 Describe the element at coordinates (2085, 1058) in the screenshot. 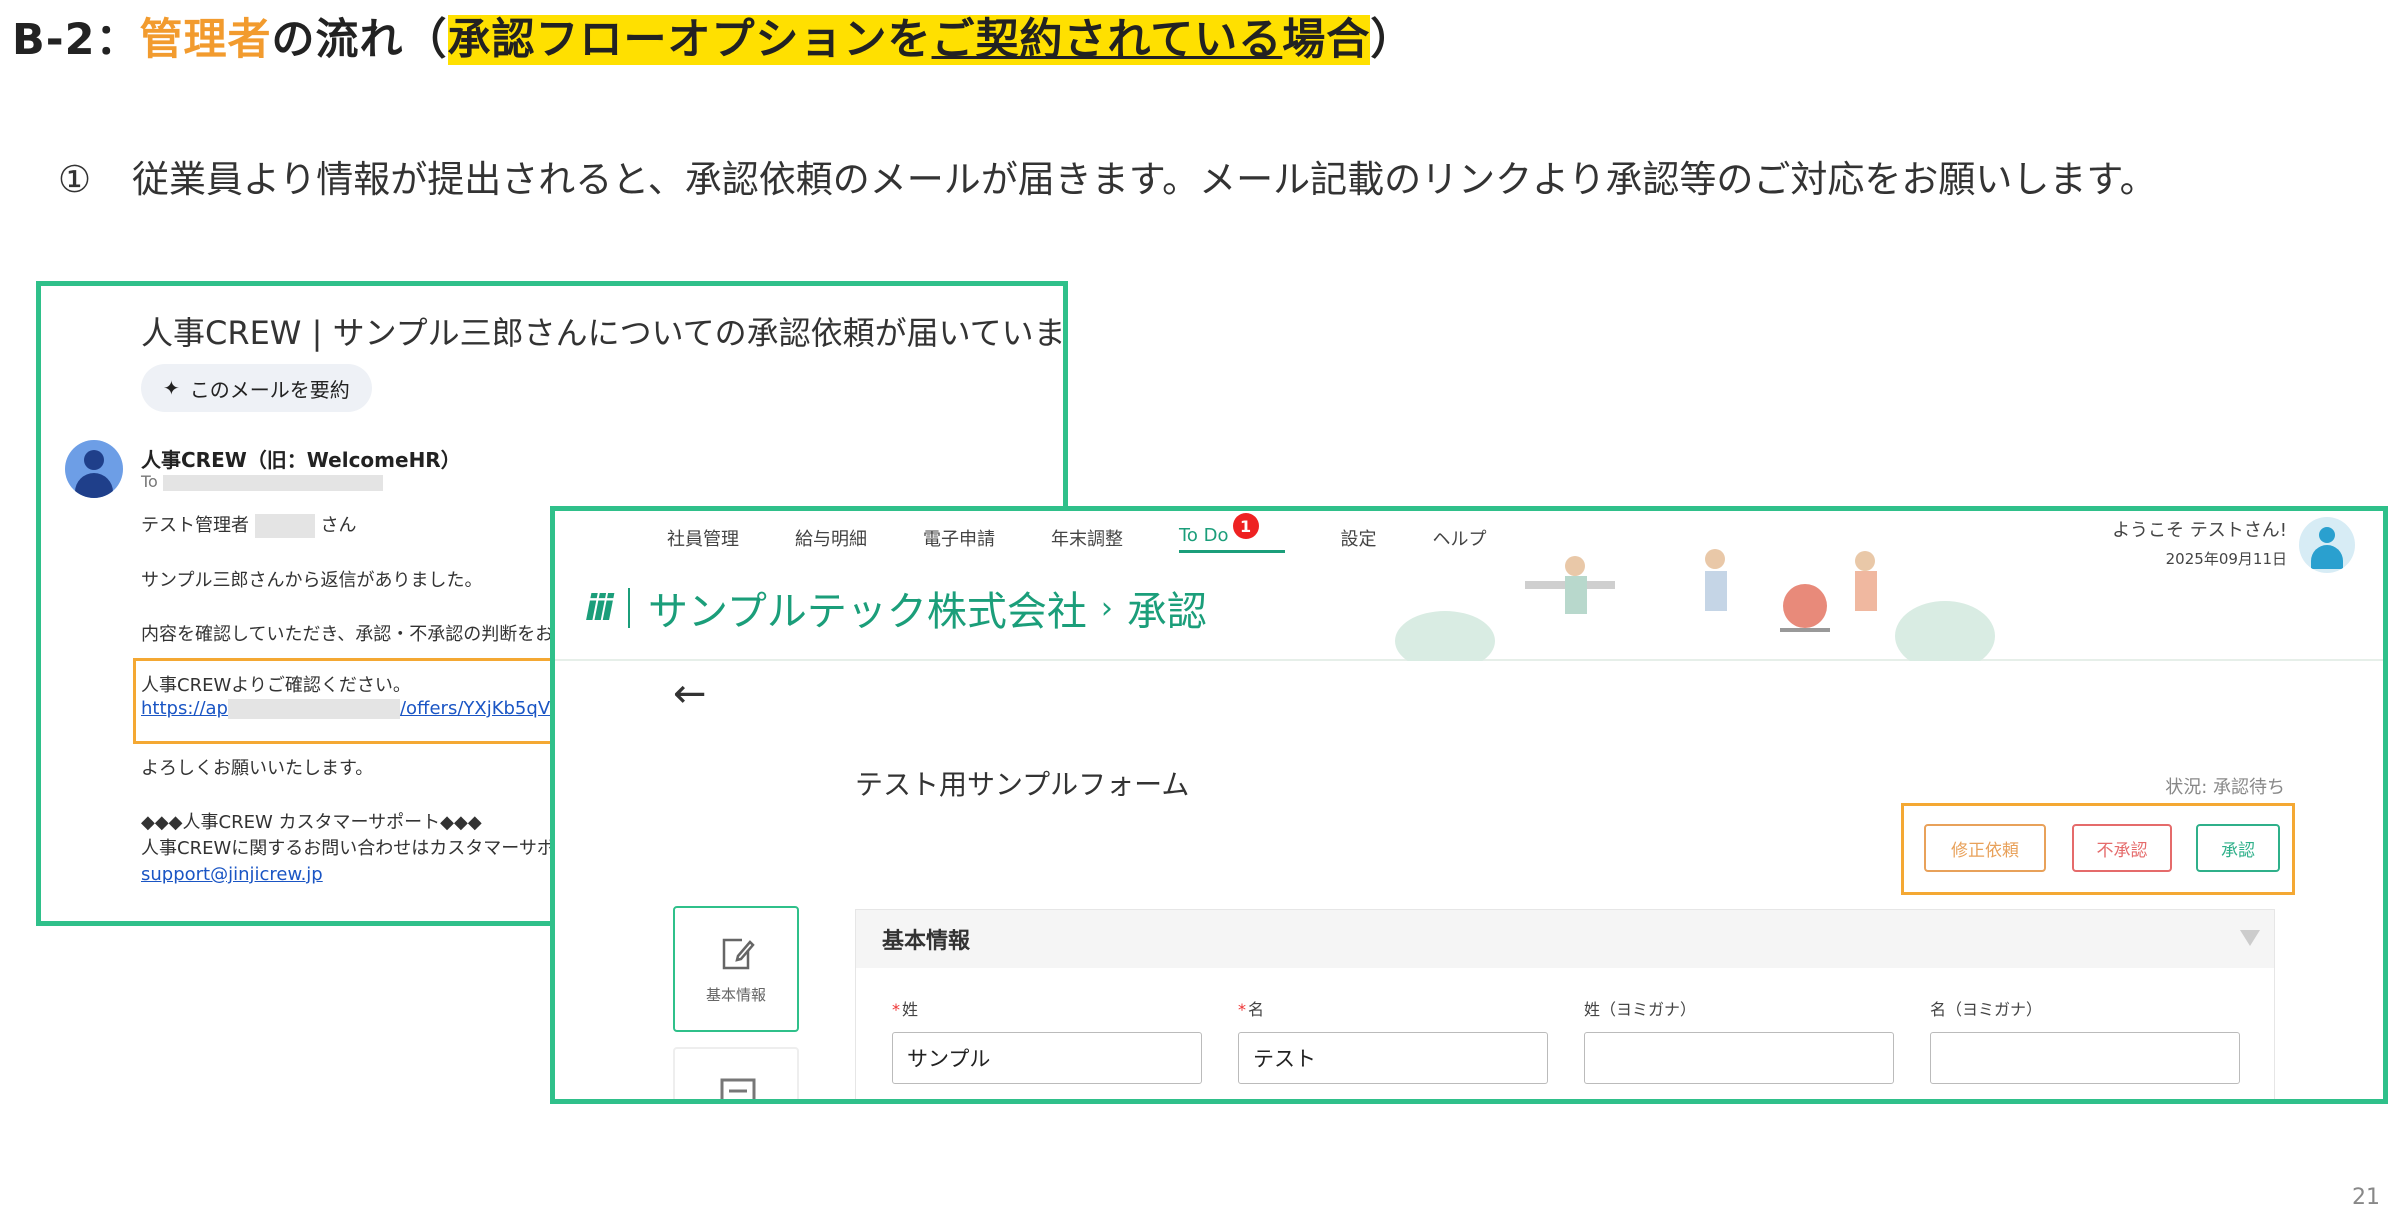

I see `first-name-kana-input` at that location.